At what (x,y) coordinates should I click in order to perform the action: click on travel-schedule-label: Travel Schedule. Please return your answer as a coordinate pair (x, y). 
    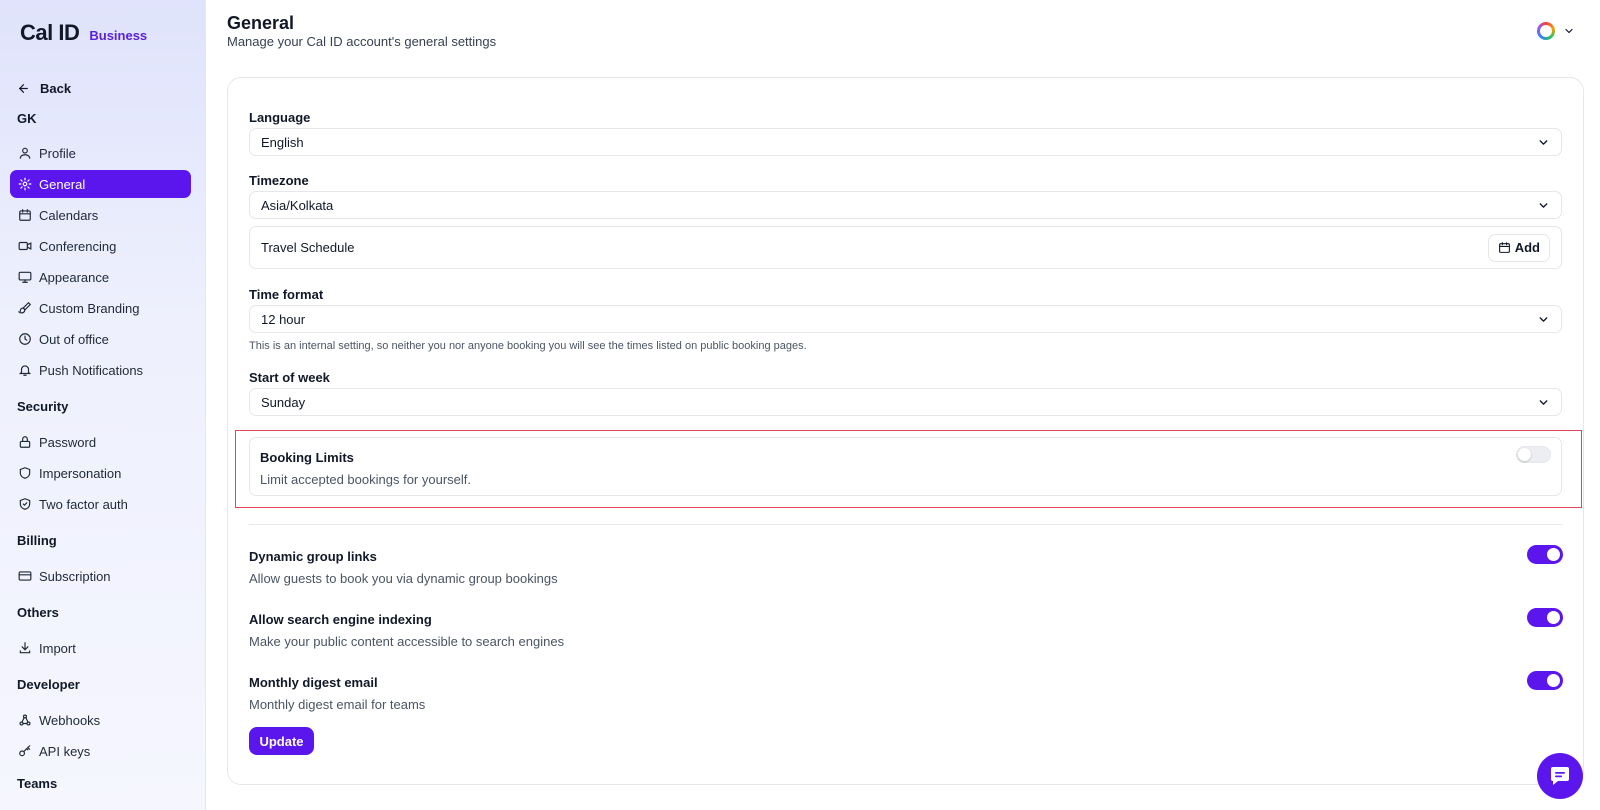
    Looking at the image, I should click on (308, 247).